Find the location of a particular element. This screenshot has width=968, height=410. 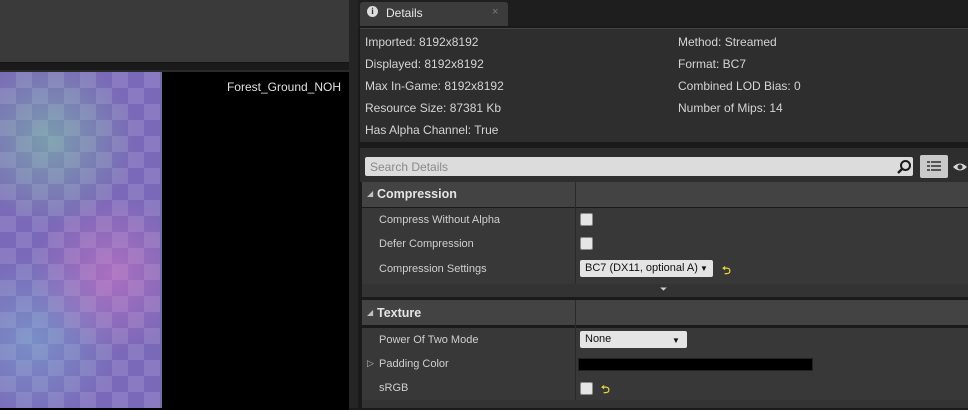

resource-size: Resource Size: 87381 Kb is located at coordinates (433, 108).